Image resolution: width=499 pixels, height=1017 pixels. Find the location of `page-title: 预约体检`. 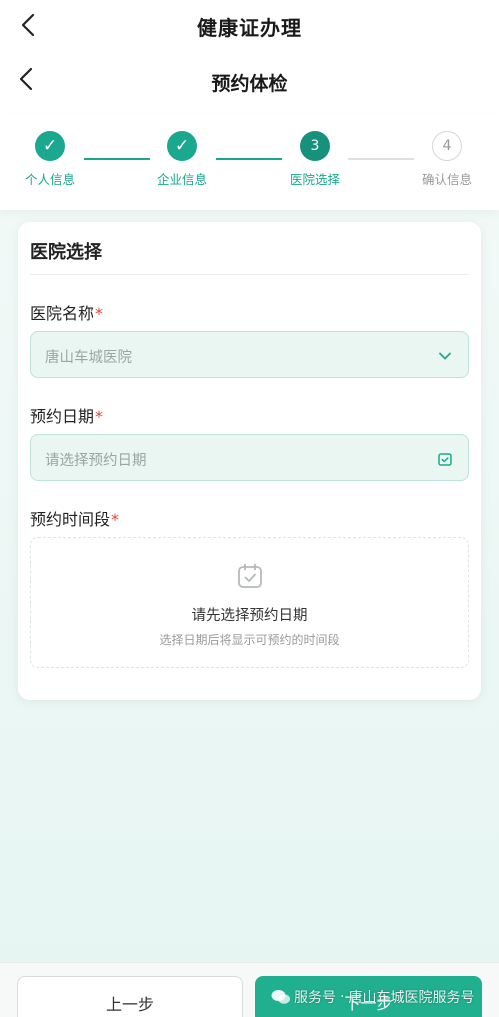

page-title: 预约体检 is located at coordinates (249, 84).